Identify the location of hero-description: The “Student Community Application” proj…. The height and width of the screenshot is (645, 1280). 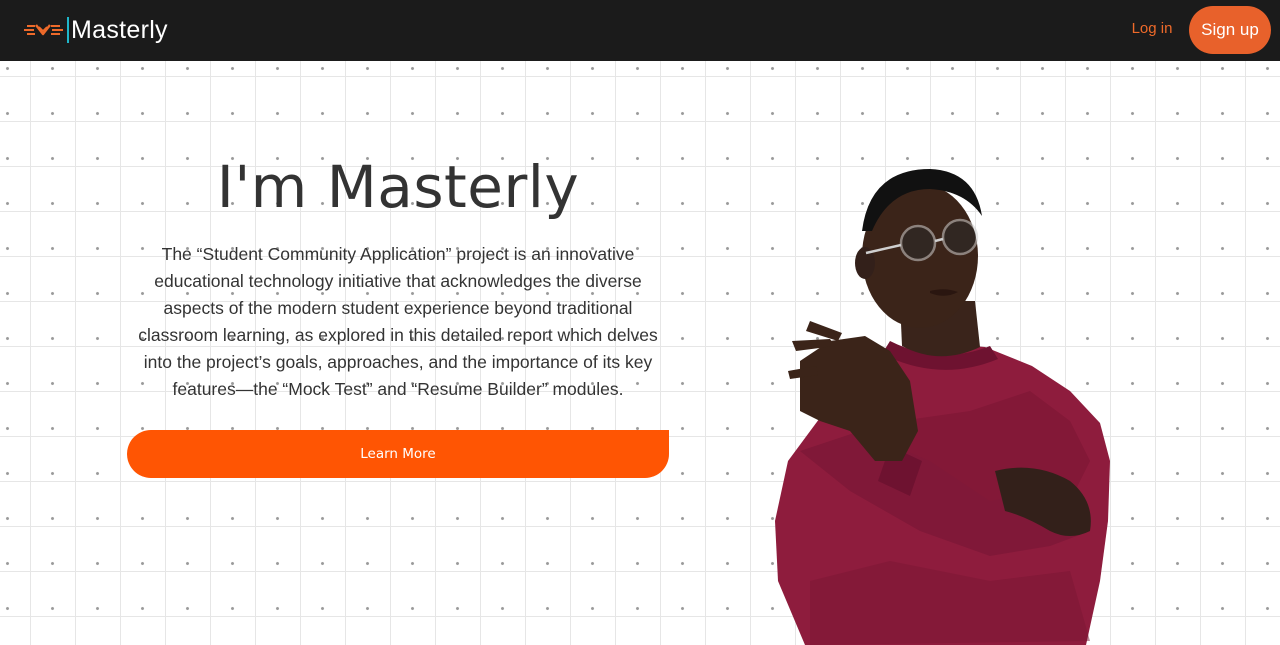
(398, 321).